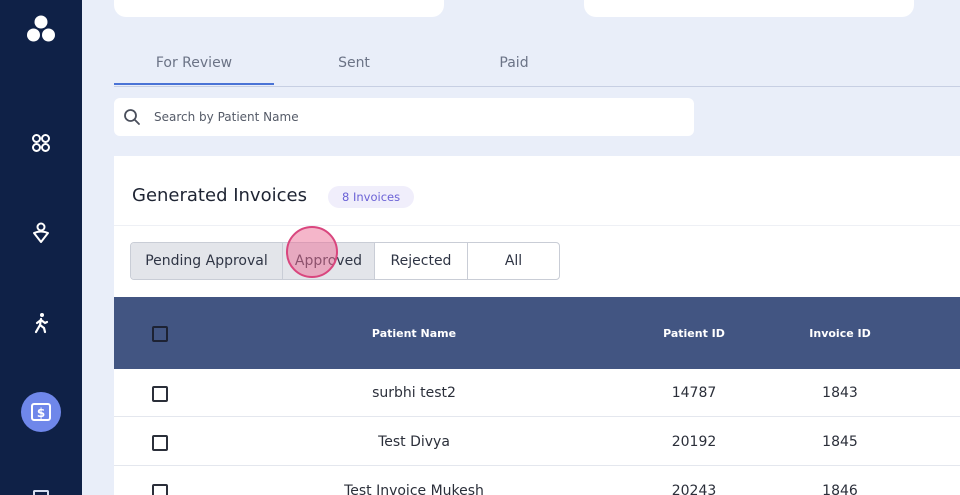  What do you see at coordinates (840, 393) in the screenshot?
I see `invoice-id-cell: 1843` at bounding box center [840, 393].